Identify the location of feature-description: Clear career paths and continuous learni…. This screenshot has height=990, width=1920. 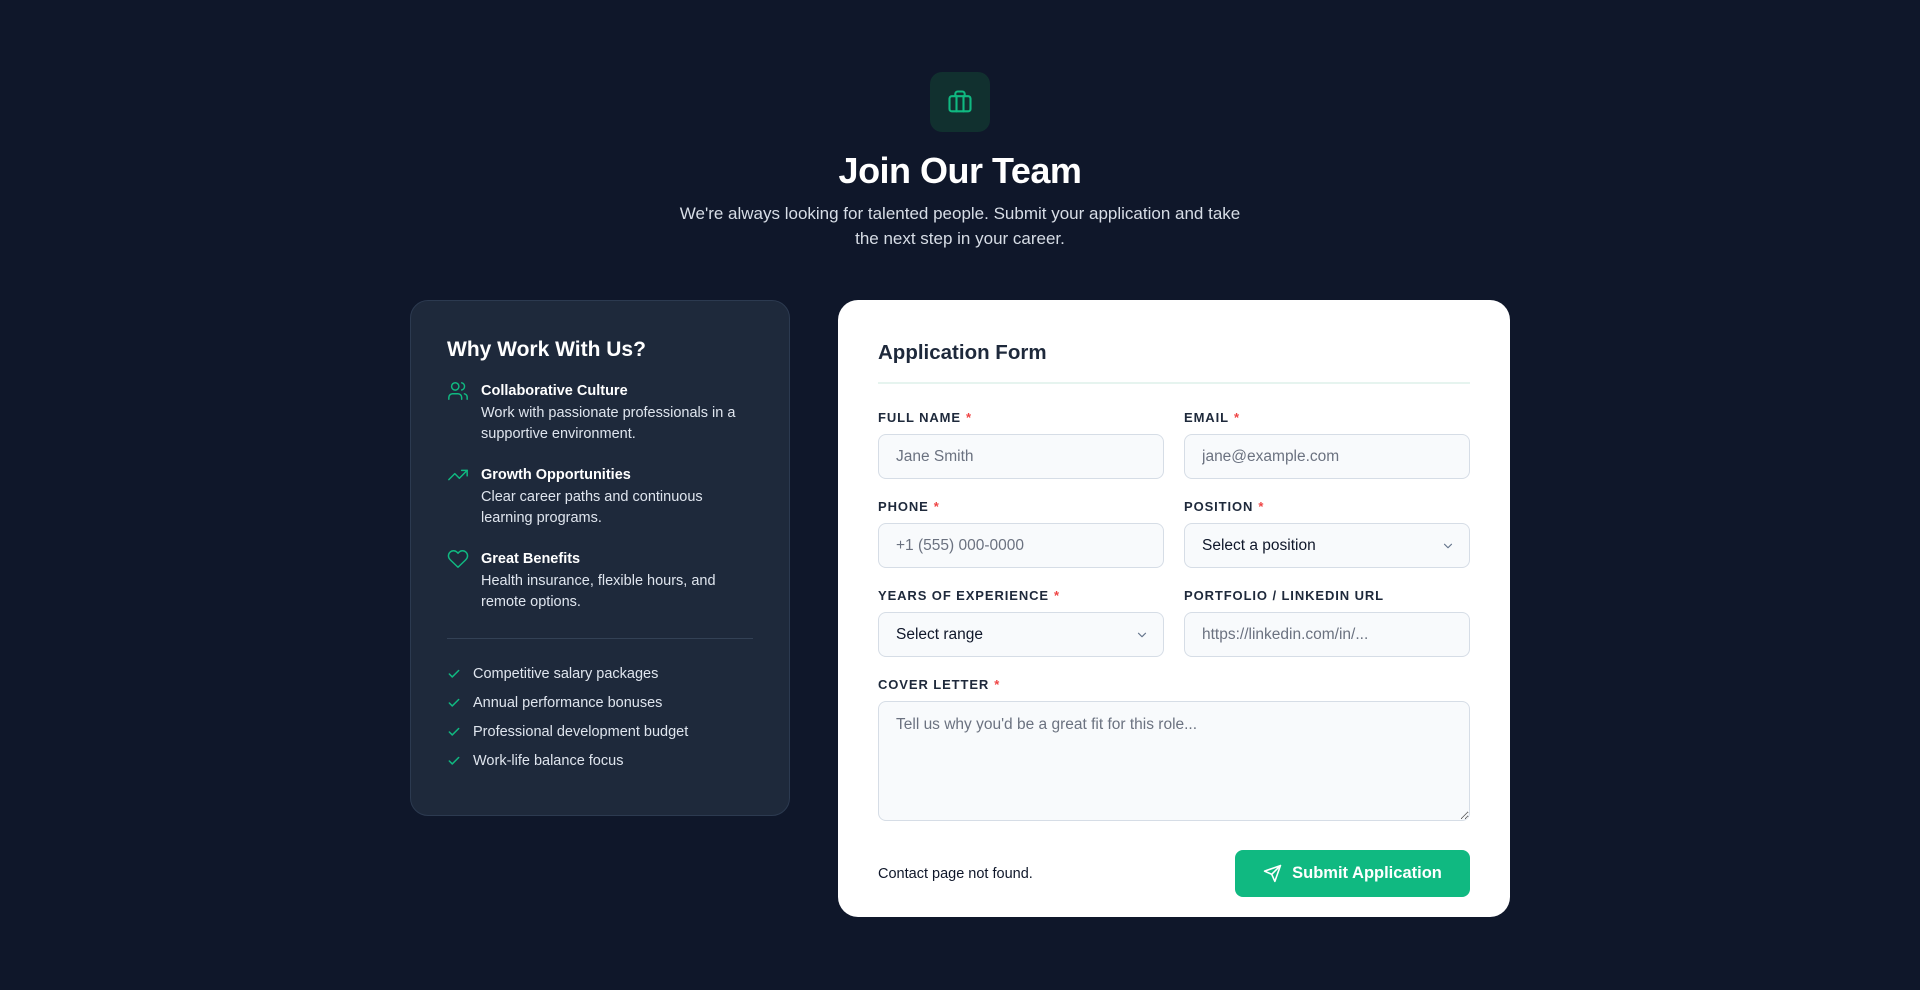
(592, 507).